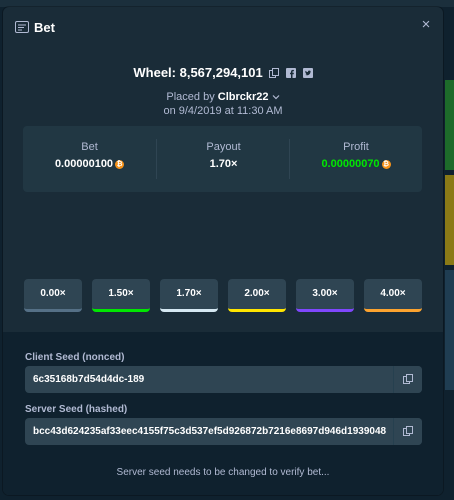 The image size is (454, 500). Describe the element at coordinates (223, 164) in the screenshot. I see `stat-payout-value: 1.70×` at that location.